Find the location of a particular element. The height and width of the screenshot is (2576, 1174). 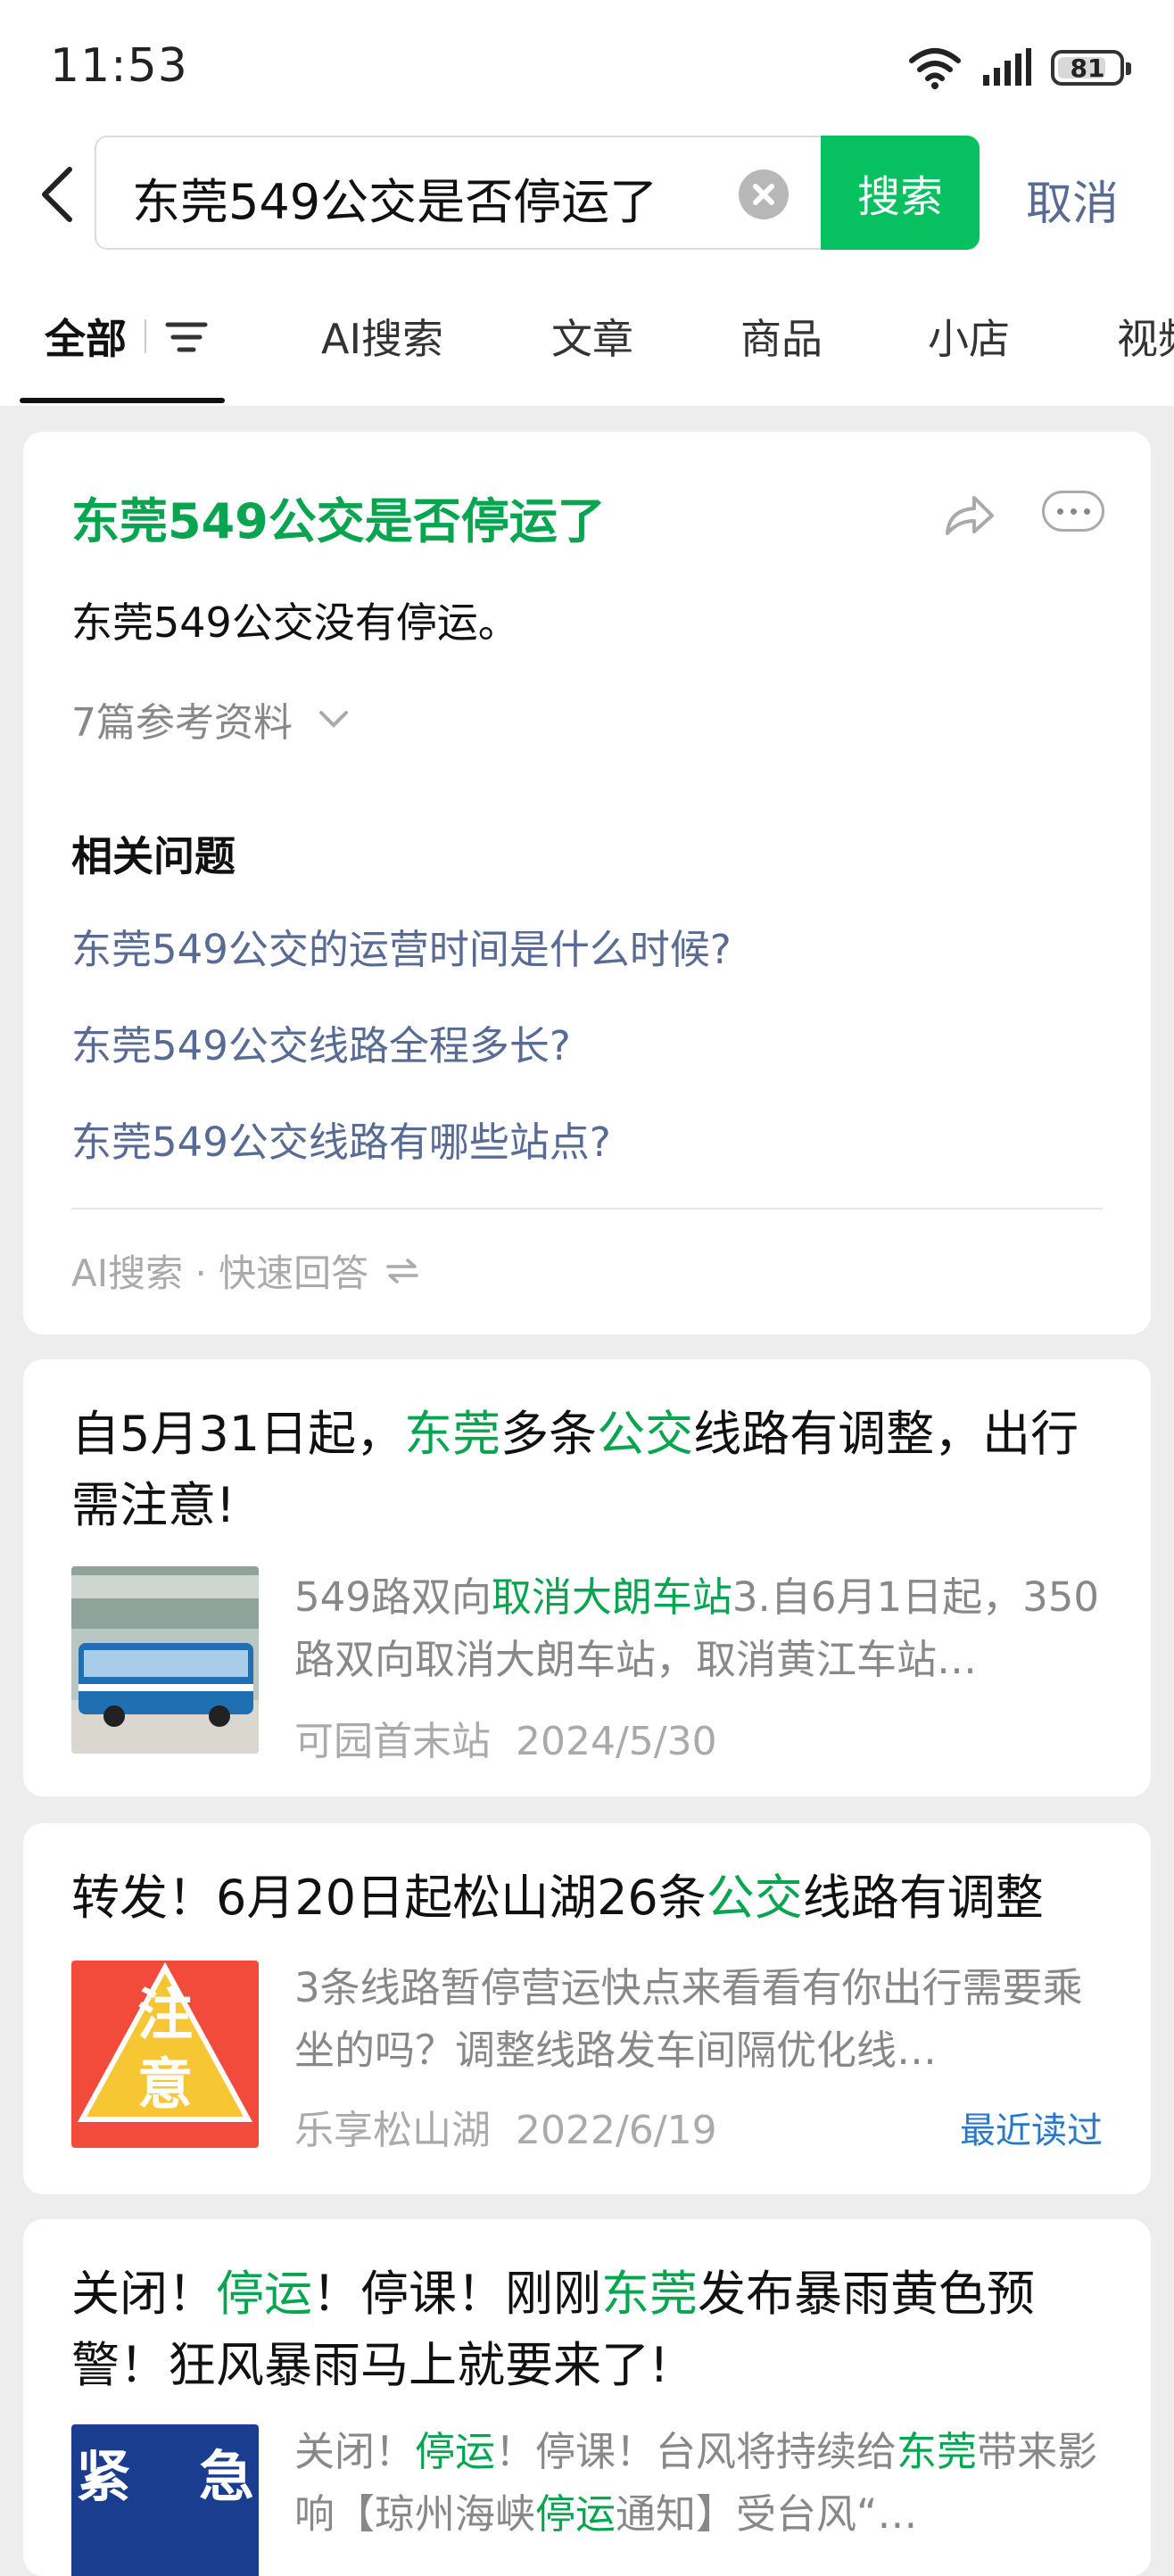

battery-indicator: 81 is located at coordinates (1091, 68).